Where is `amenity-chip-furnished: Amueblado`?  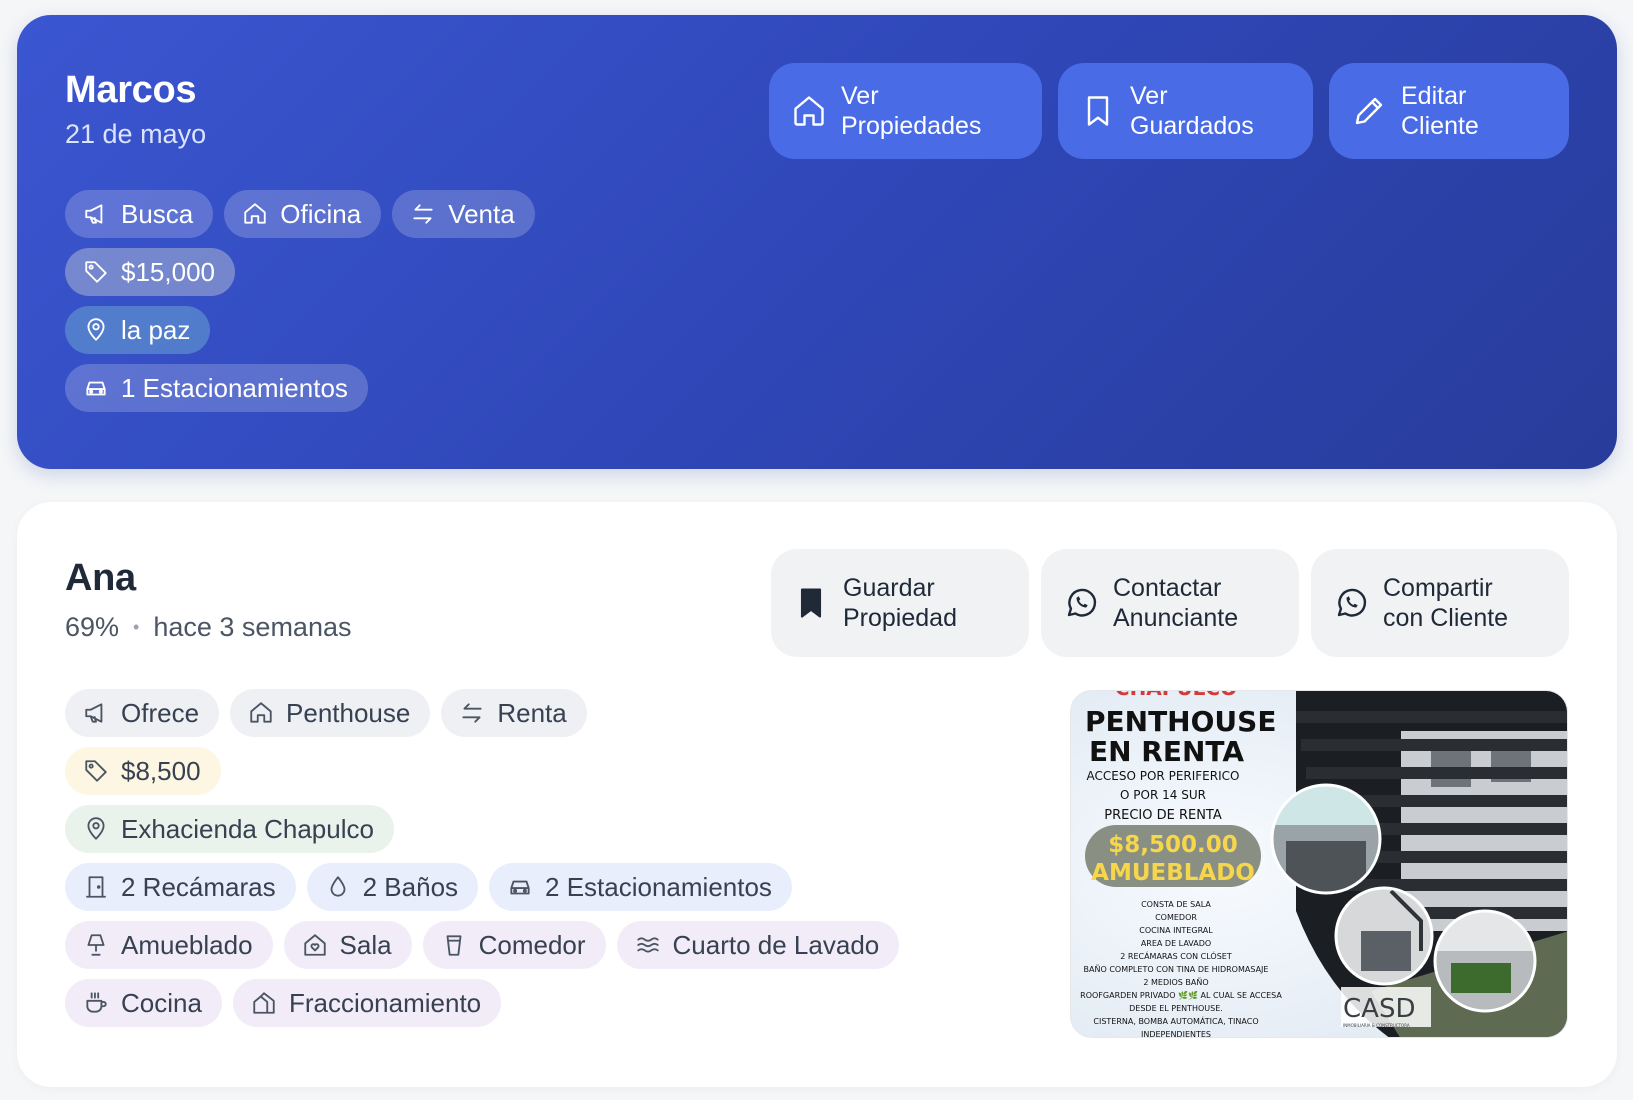 amenity-chip-furnished: Amueblado is located at coordinates (169, 945).